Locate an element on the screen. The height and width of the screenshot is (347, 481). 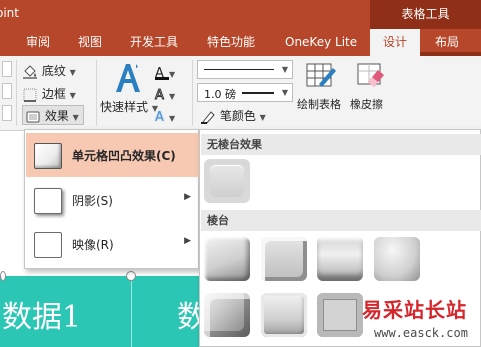
pen-style-dropdown: ▼ is located at coordinates (245, 69).